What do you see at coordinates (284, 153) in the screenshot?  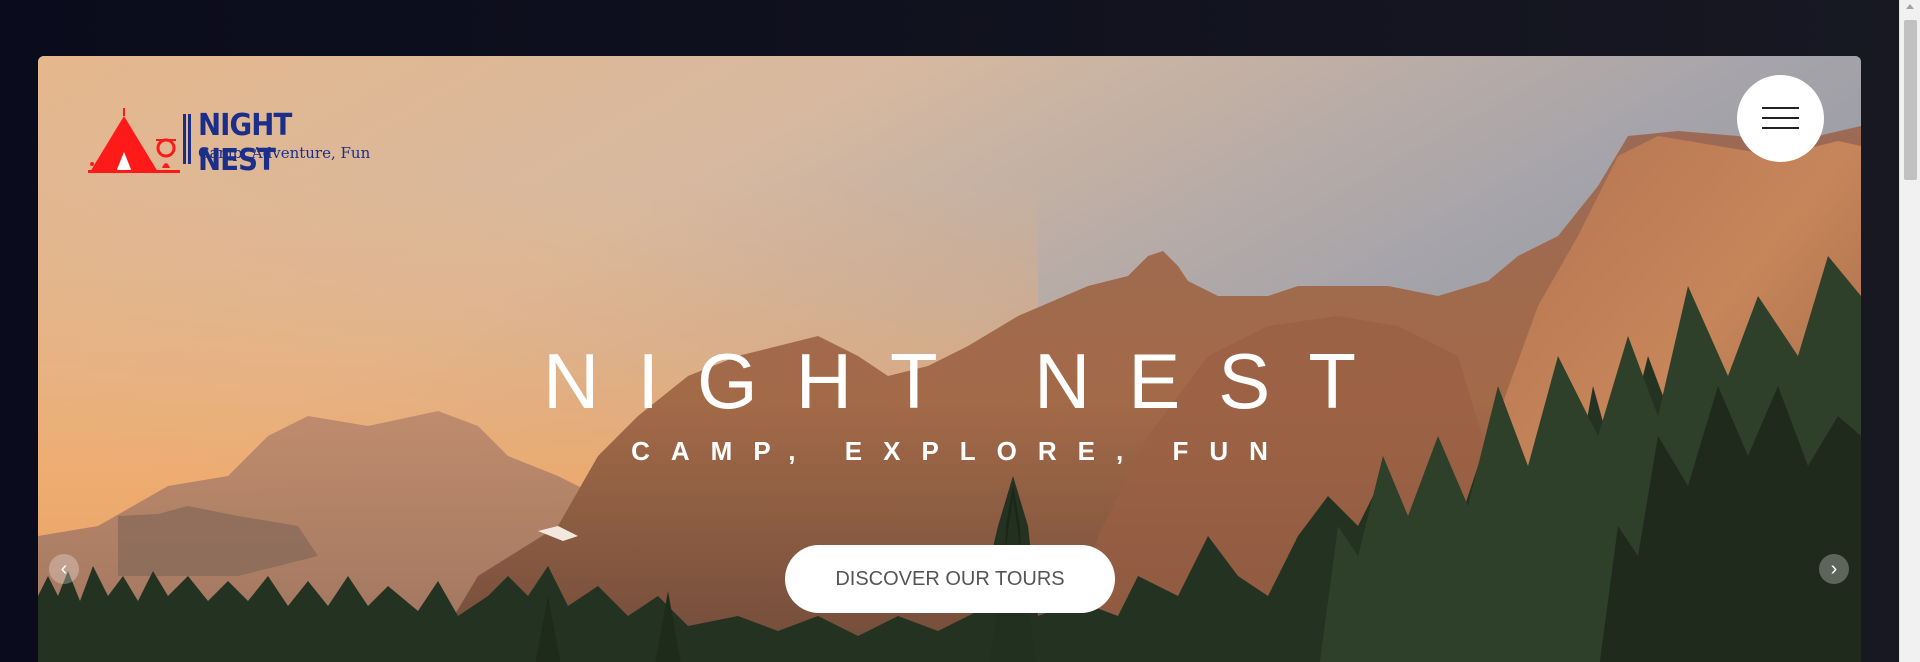 I see `logo-tagline: Camp, Adventure, Fun` at bounding box center [284, 153].